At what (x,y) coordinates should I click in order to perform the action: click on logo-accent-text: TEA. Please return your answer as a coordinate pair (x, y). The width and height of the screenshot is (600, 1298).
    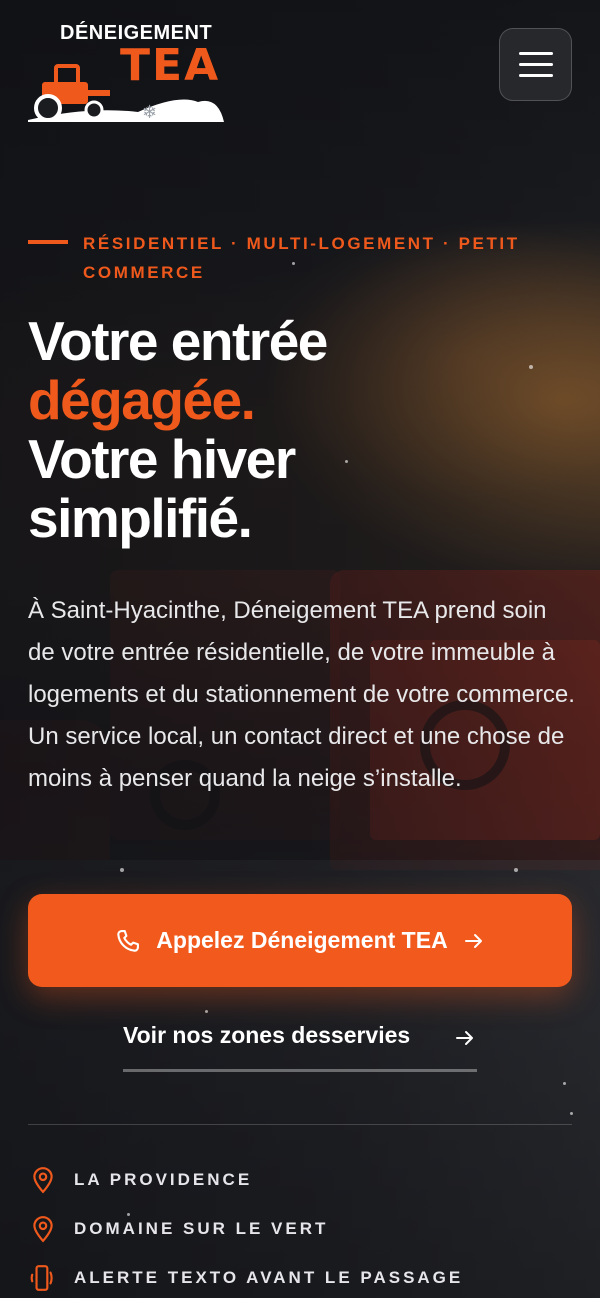
    Looking at the image, I should click on (170, 65).